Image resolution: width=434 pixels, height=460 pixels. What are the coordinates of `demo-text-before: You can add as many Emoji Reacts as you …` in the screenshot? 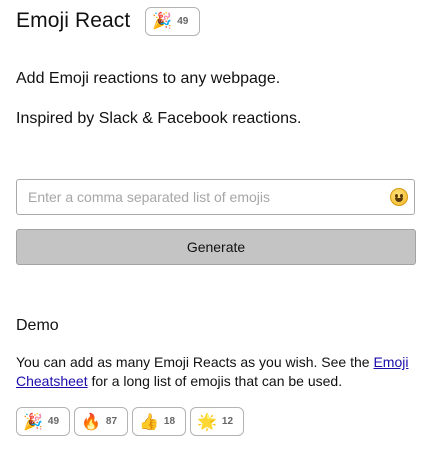 It's located at (195, 362).